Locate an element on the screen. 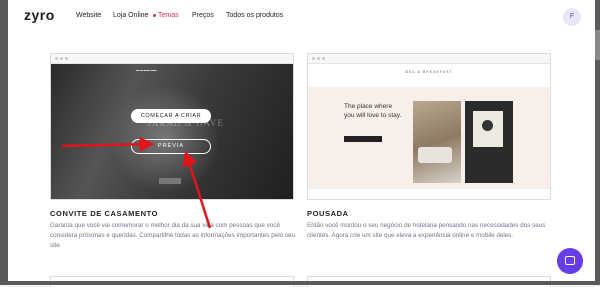 The height and width of the screenshot is (287, 600). window-edge-bottom is located at coordinates (300, 283).